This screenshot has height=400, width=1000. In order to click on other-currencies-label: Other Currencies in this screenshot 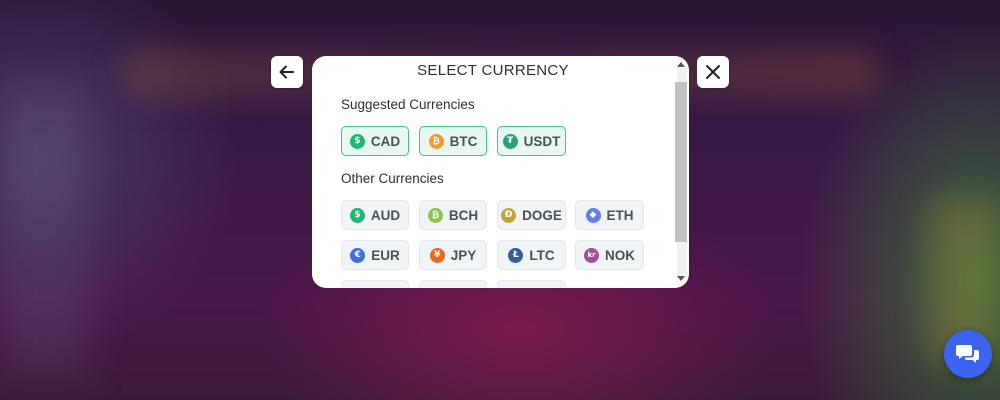, I will do `click(392, 178)`.